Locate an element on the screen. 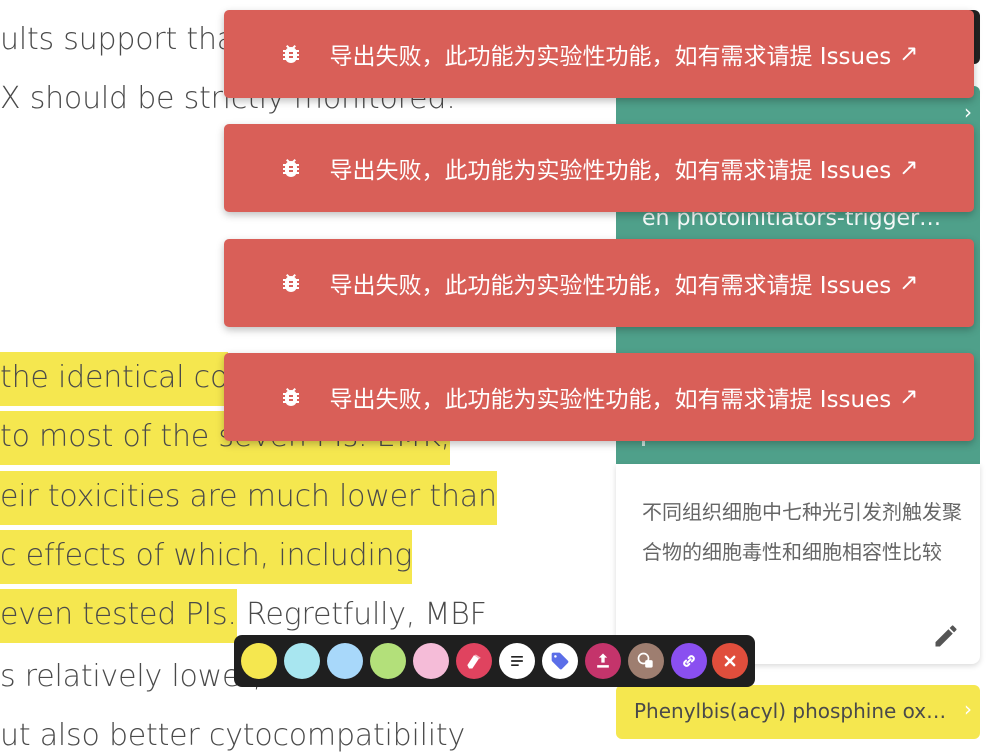 The height and width of the screenshot is (756, 992). eraser-icon is located at coordinates (474, 661).